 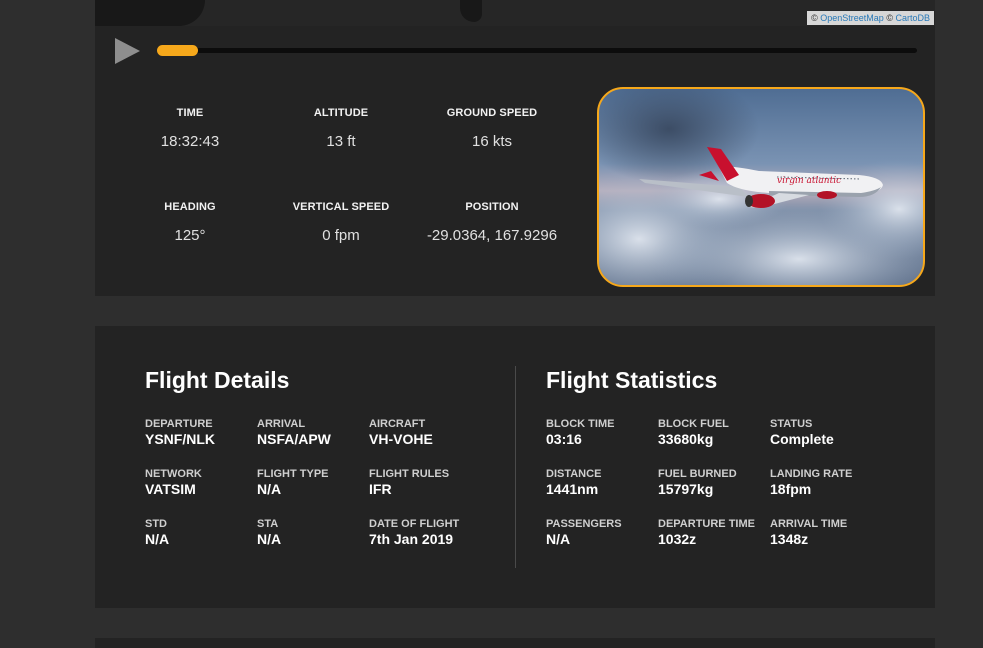 I want to click on stat-departure-time: DEPARTURE TIME 1032z, so click(x=714, y=533).